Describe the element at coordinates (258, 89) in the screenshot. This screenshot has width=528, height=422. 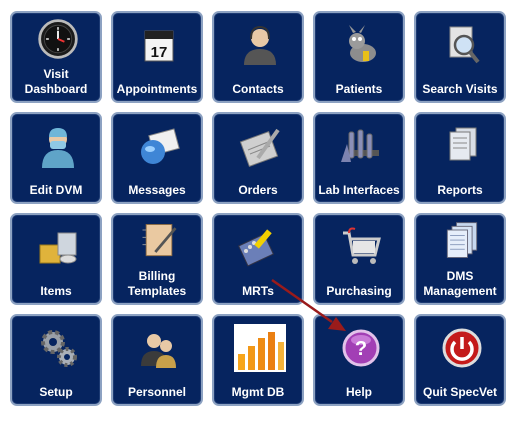
I see `tile-label: Contacts` at that location.